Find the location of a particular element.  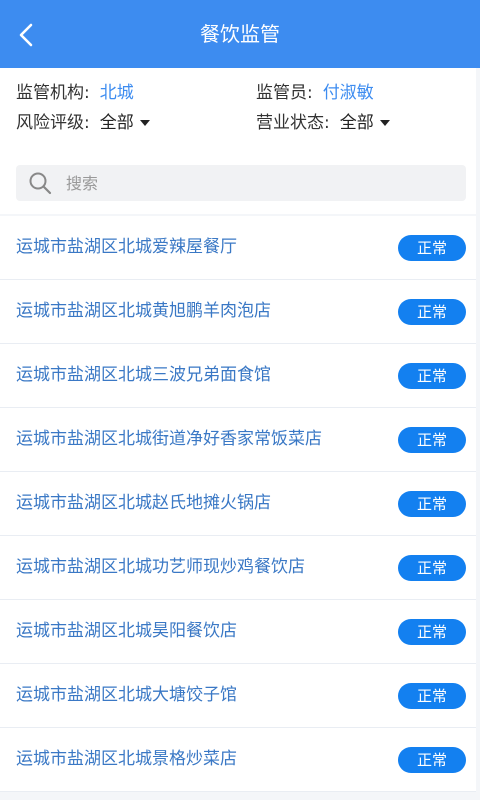

list-item: 运城市盐湖区北城景格炒菜店 正常 is located at coordinates (238, 760).